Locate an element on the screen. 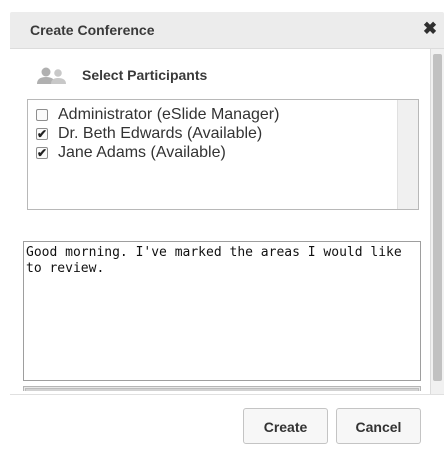 The height and width of the screenshot is (460, 444). horizontal-scrollbar-thumb is located at coordinates (222, 389).